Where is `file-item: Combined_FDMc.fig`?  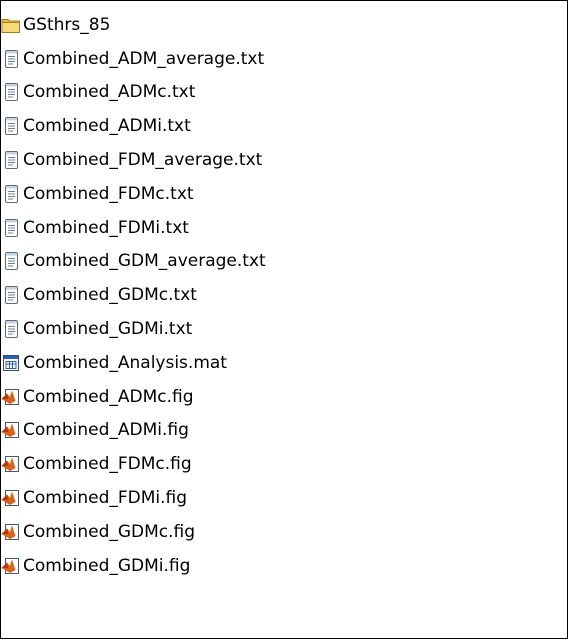 file-item: Combined_FDMc.fig is located at coordinates (133, 464).